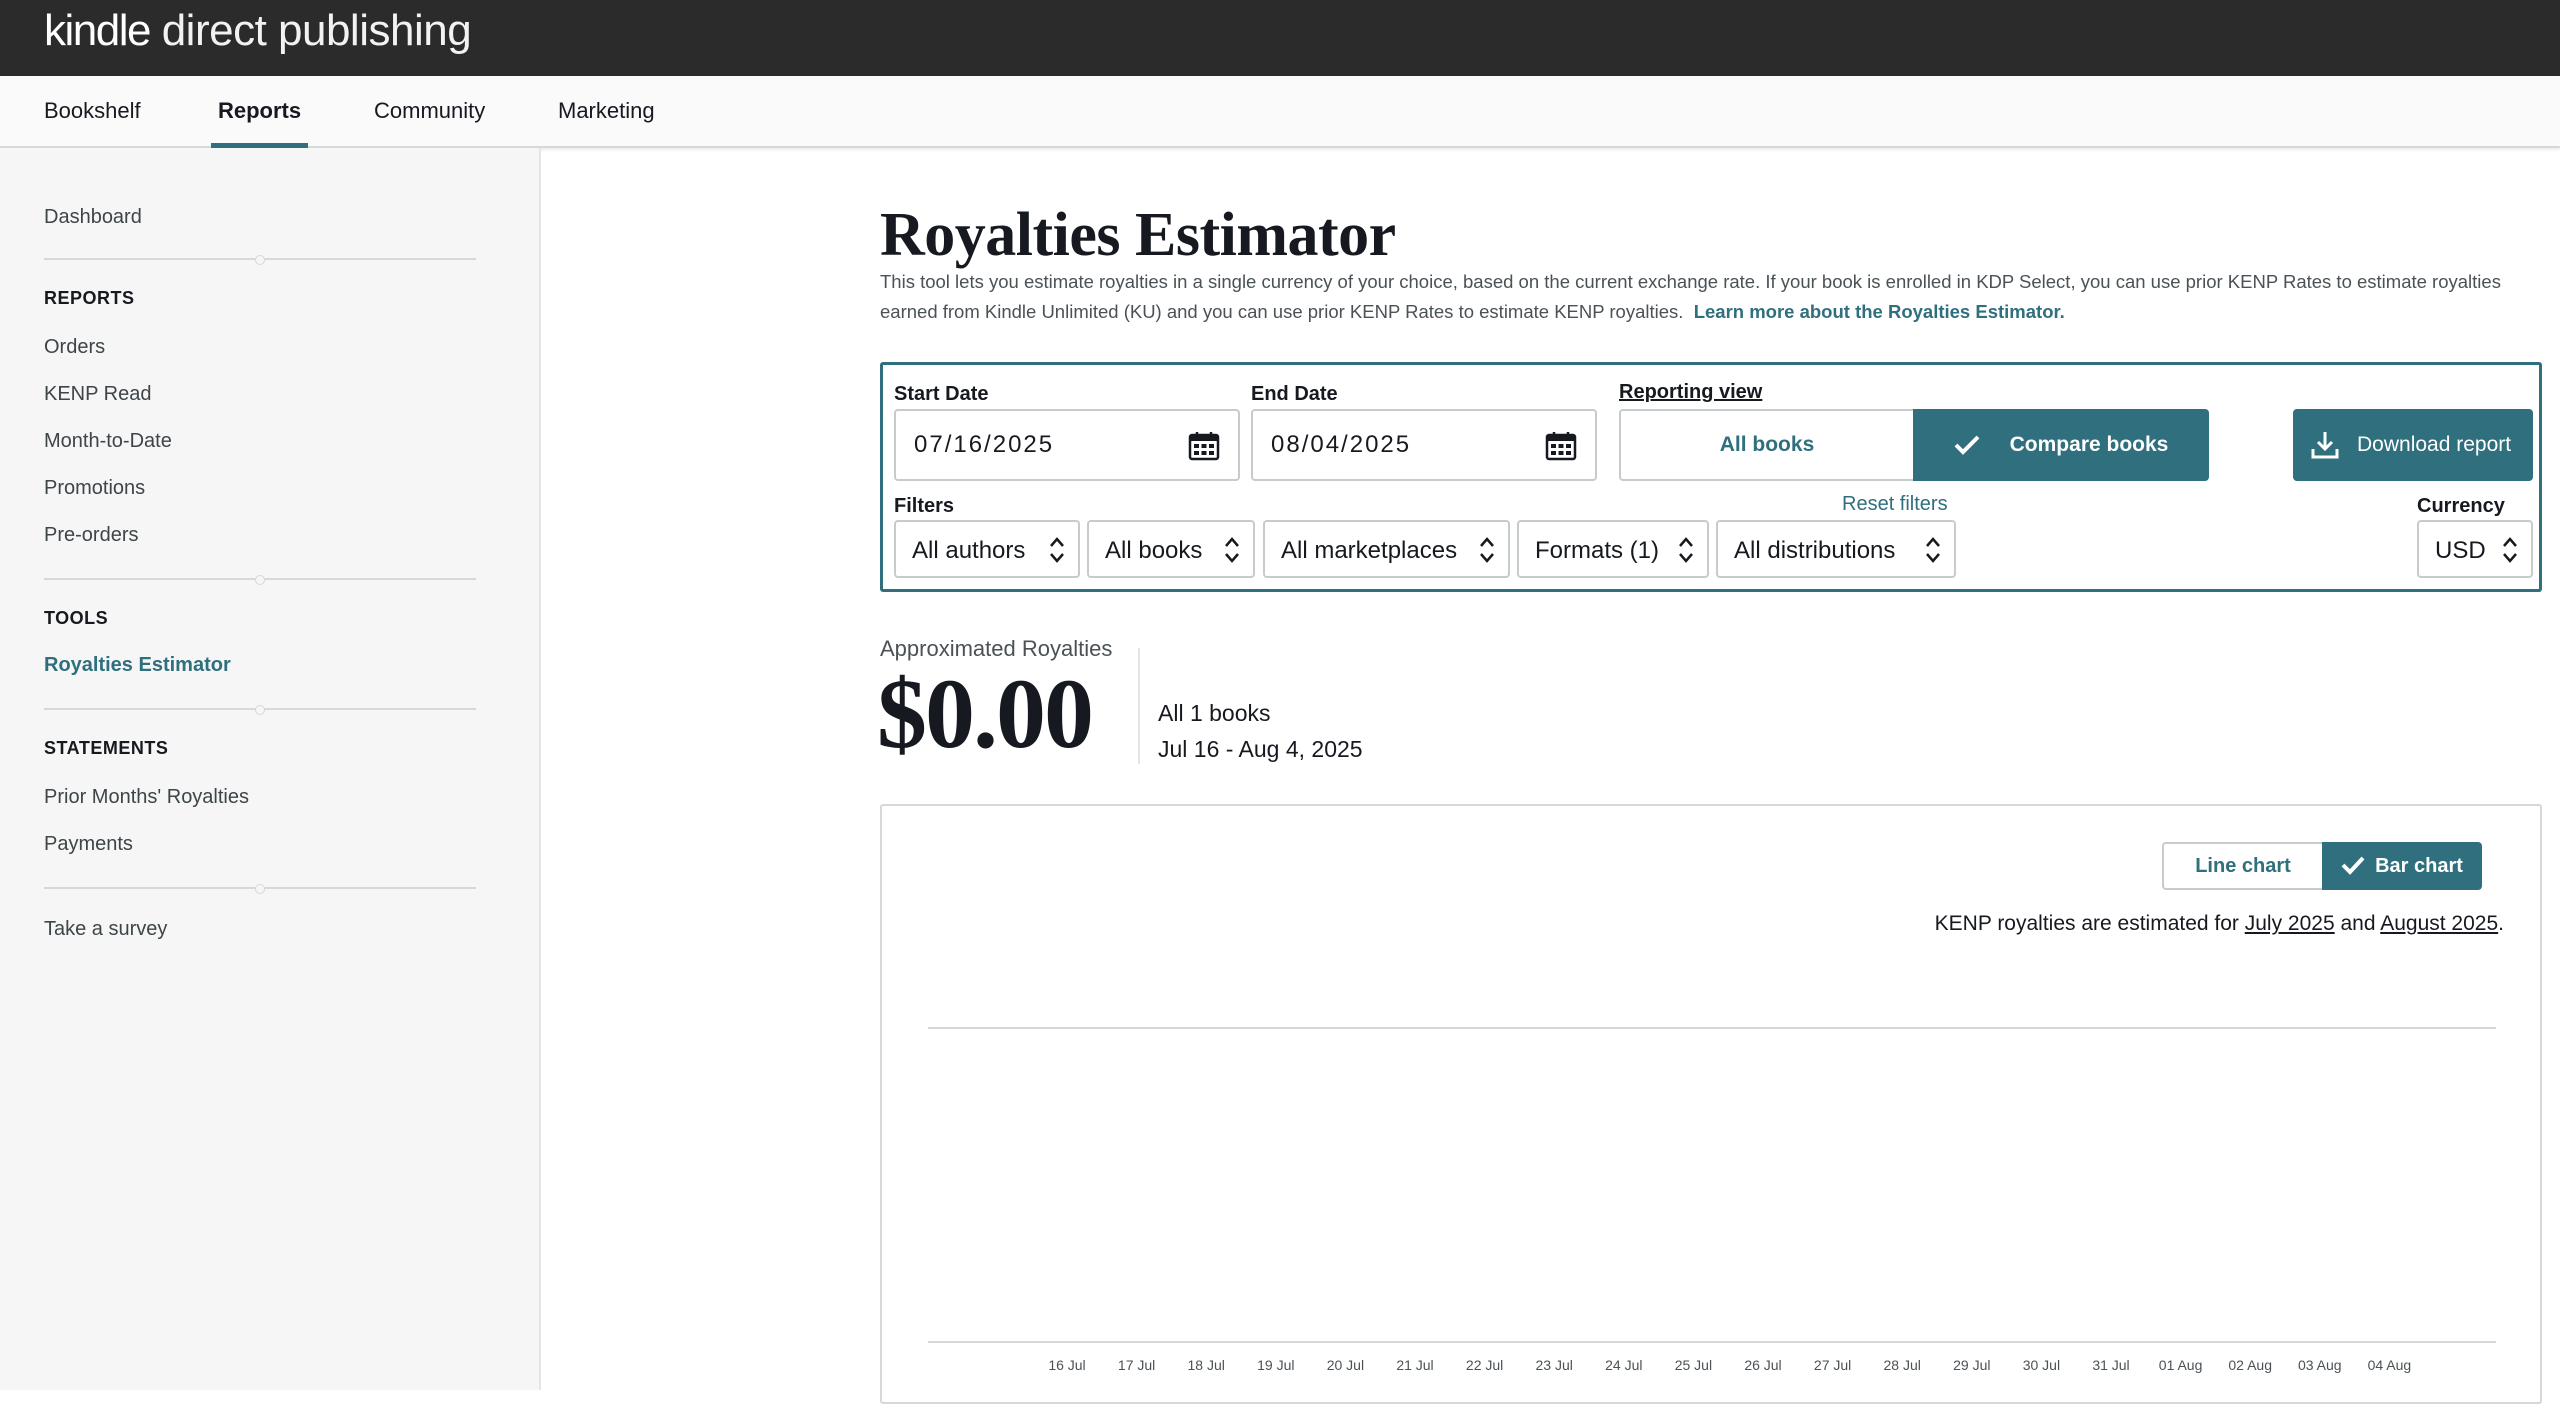 This screenshot has height=1404, width=2560. What do you see at coordinates (74, 347) in the screenshot?
I see `sidebar-item-orders: Orders` at bounding box center [74, 347].